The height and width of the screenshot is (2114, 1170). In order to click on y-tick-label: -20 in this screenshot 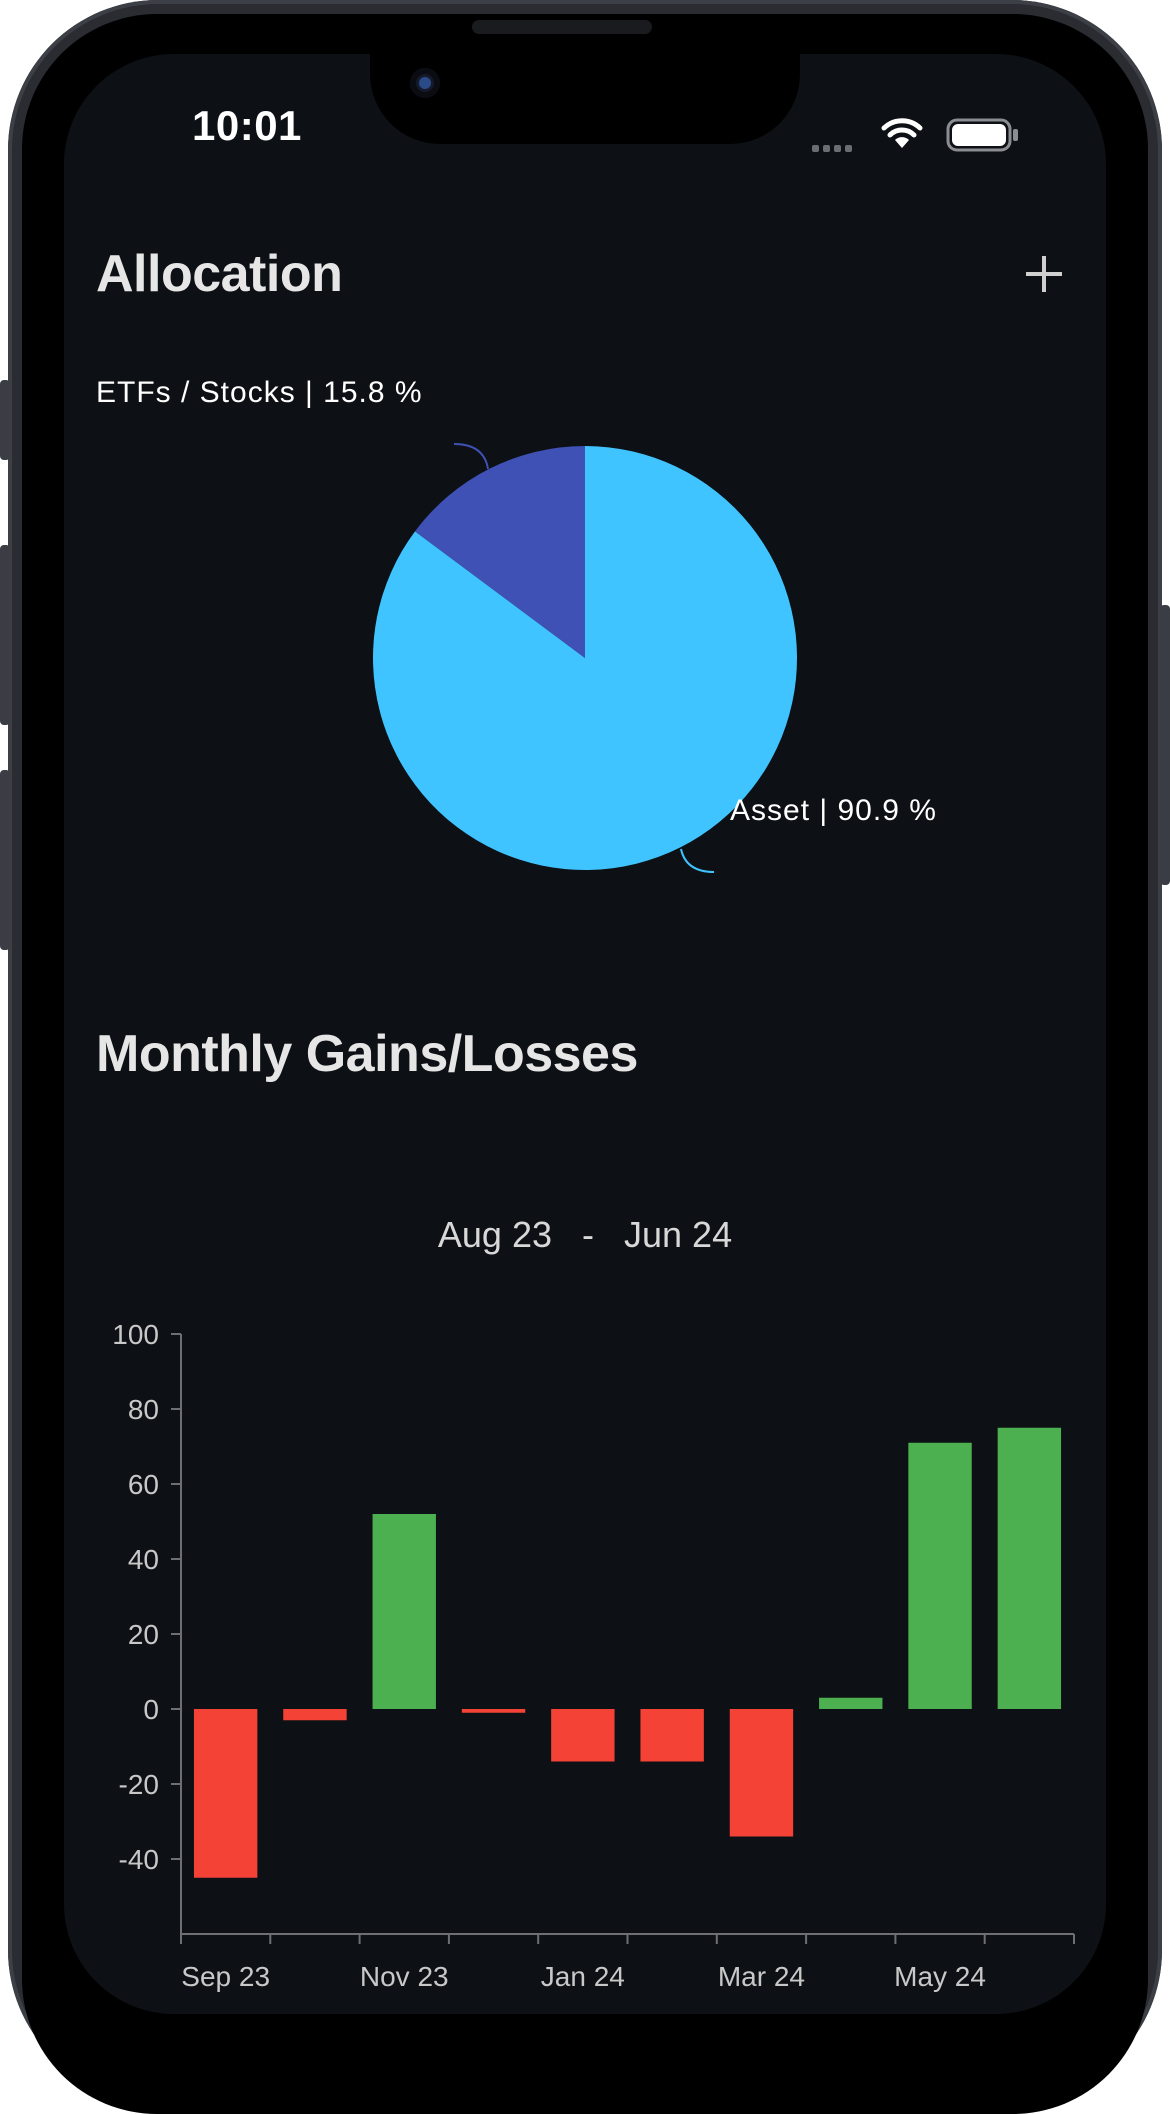, I will do `click(139, 1784)`.